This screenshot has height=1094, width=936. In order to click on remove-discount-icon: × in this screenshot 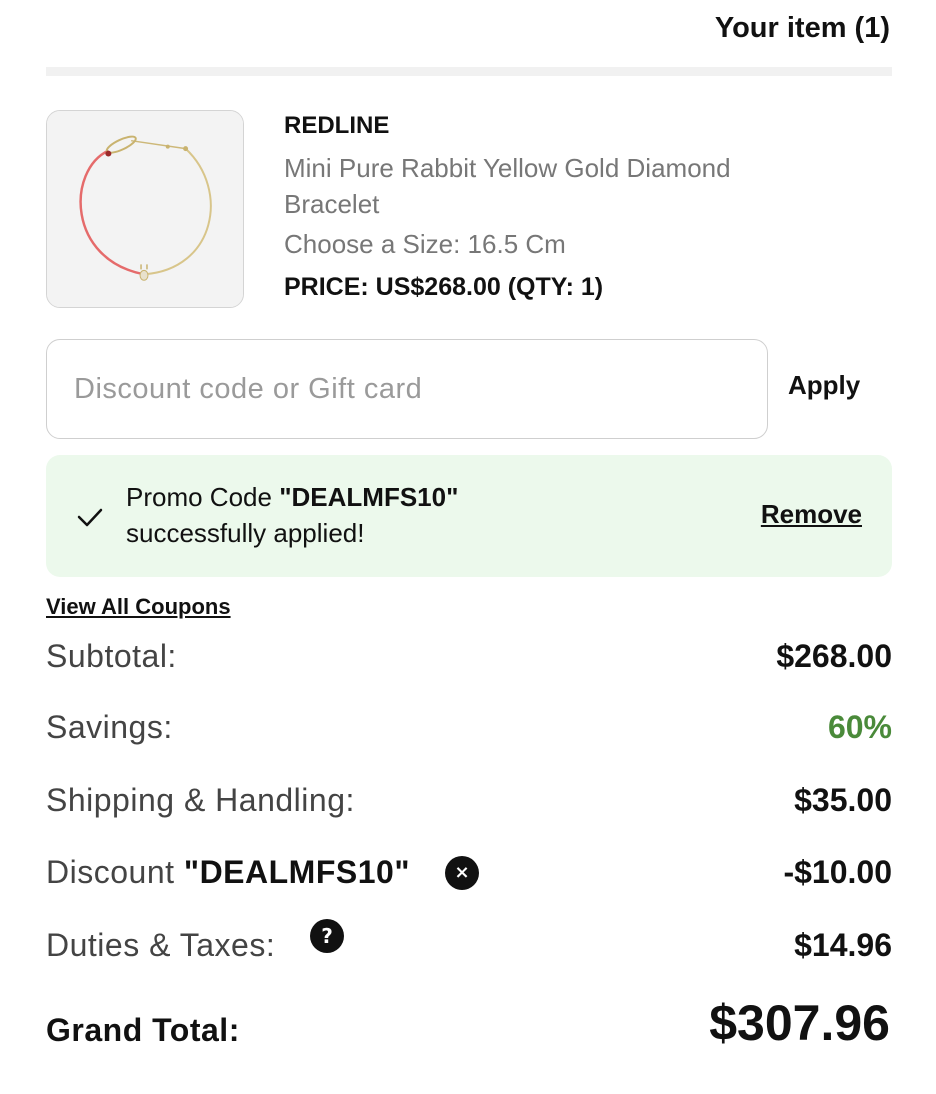, I will do `click(462, 873)`.